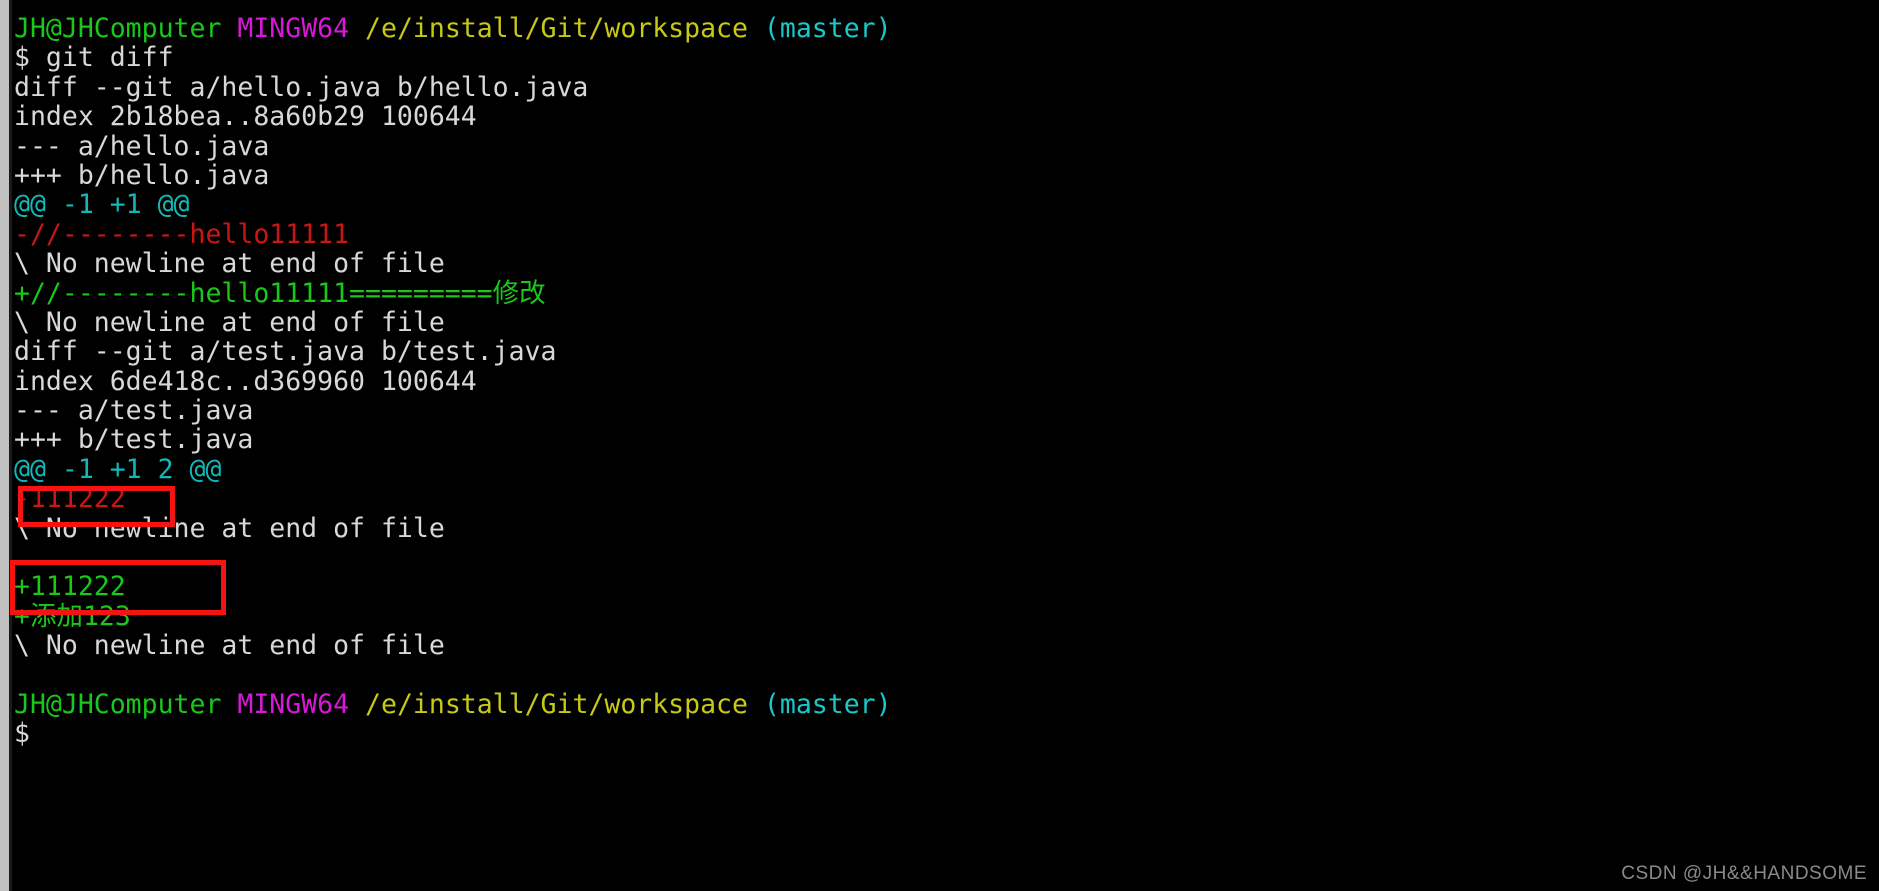 Image resolution: width=1879 pixels, height=891 pixels. Describe the element at coordinates (556, 704) in the screenshot. I see `prompt-path-2: /e/install/Git/workspace` at that location.